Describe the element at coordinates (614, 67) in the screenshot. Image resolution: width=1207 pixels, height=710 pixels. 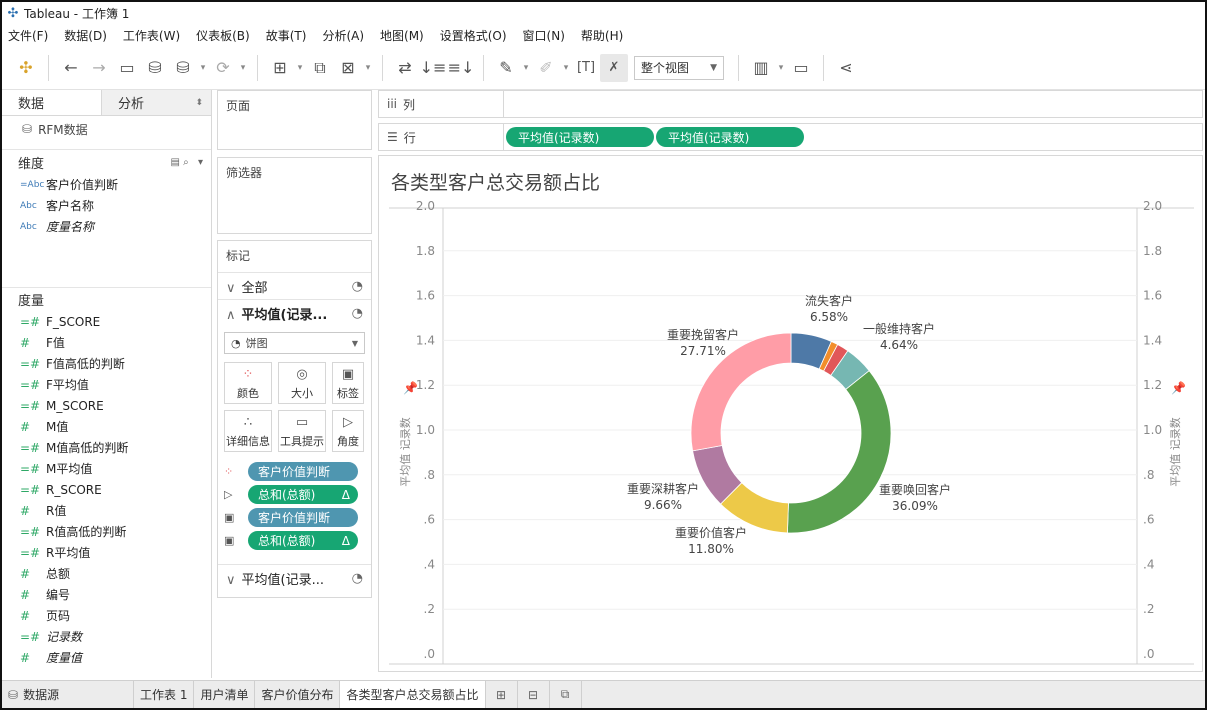
I see `fix-axes-icon: ✗` at that location.